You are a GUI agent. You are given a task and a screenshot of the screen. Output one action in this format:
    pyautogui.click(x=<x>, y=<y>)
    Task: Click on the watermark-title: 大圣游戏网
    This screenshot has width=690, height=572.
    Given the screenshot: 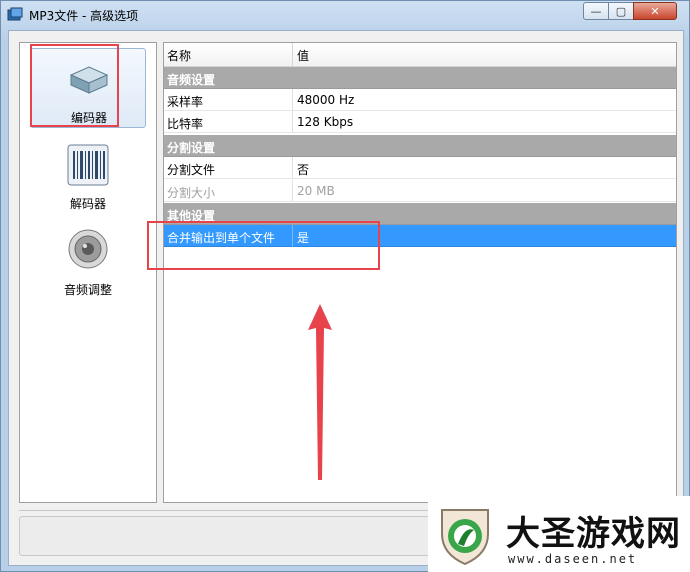 What is the action you would take?
    pyautogui.click(x=593, y=534)
    